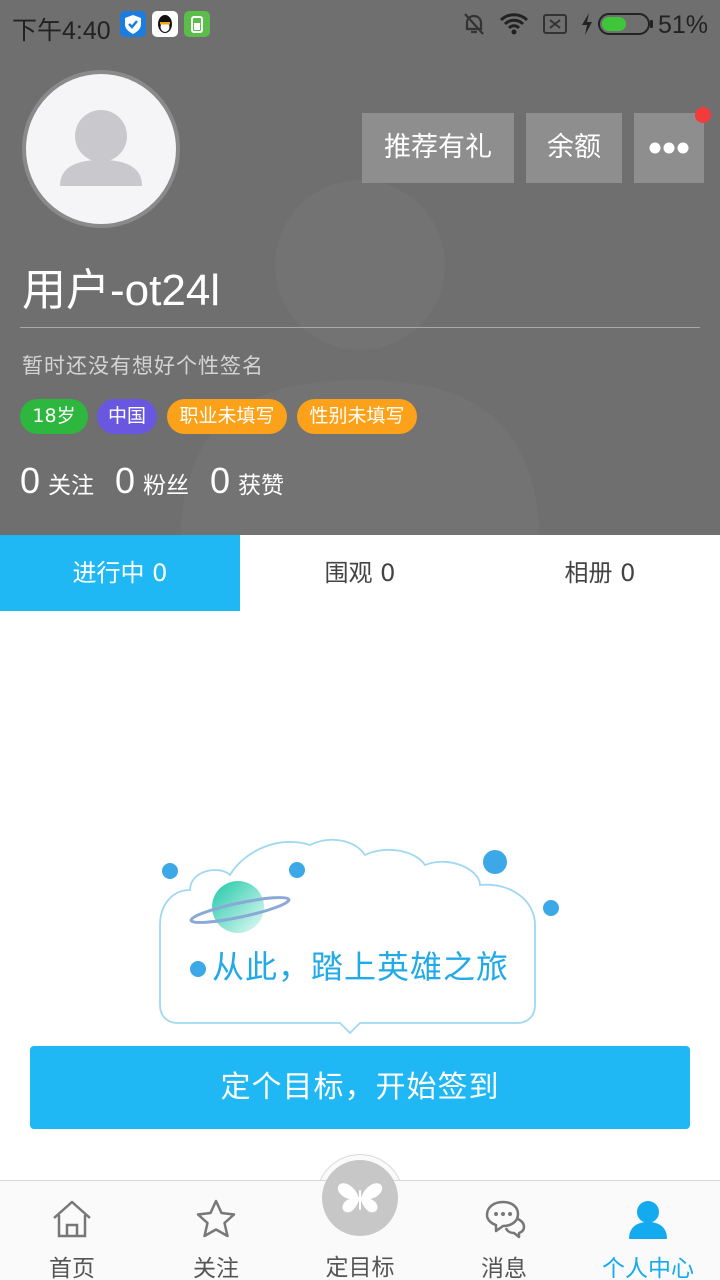 The height and width of the screenshot is (1280, 720). I want to click on butterfly-icon, so click(360, 1198).